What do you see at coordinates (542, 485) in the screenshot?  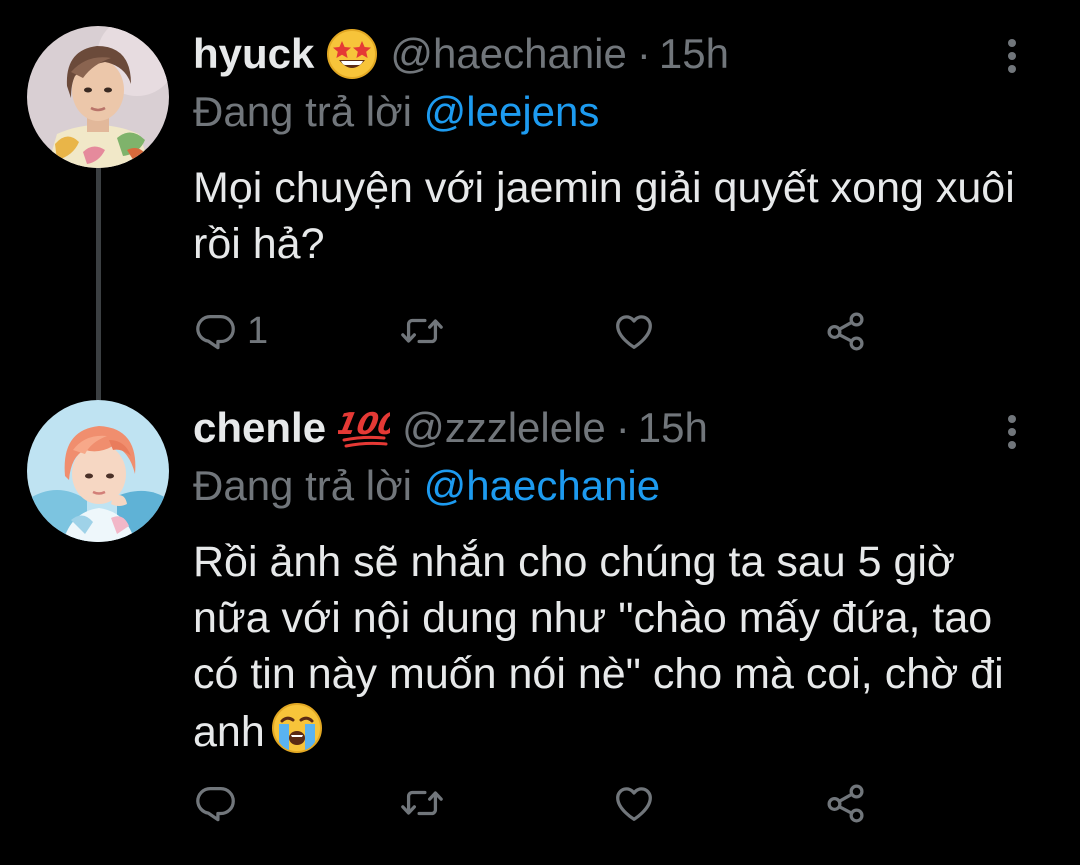 I see `reply-to-mention: @haechanie` at bounding box center [542, 485].